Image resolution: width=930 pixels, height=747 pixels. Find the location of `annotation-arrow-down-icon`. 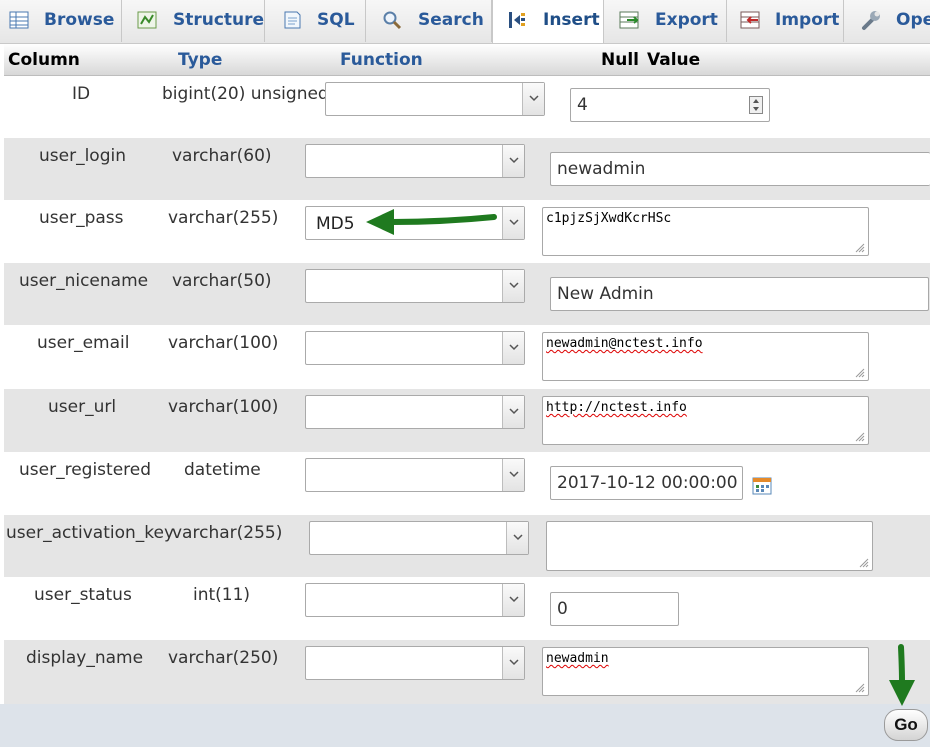

annotation-arrow-down-icon is located at coordinates (902, 675).